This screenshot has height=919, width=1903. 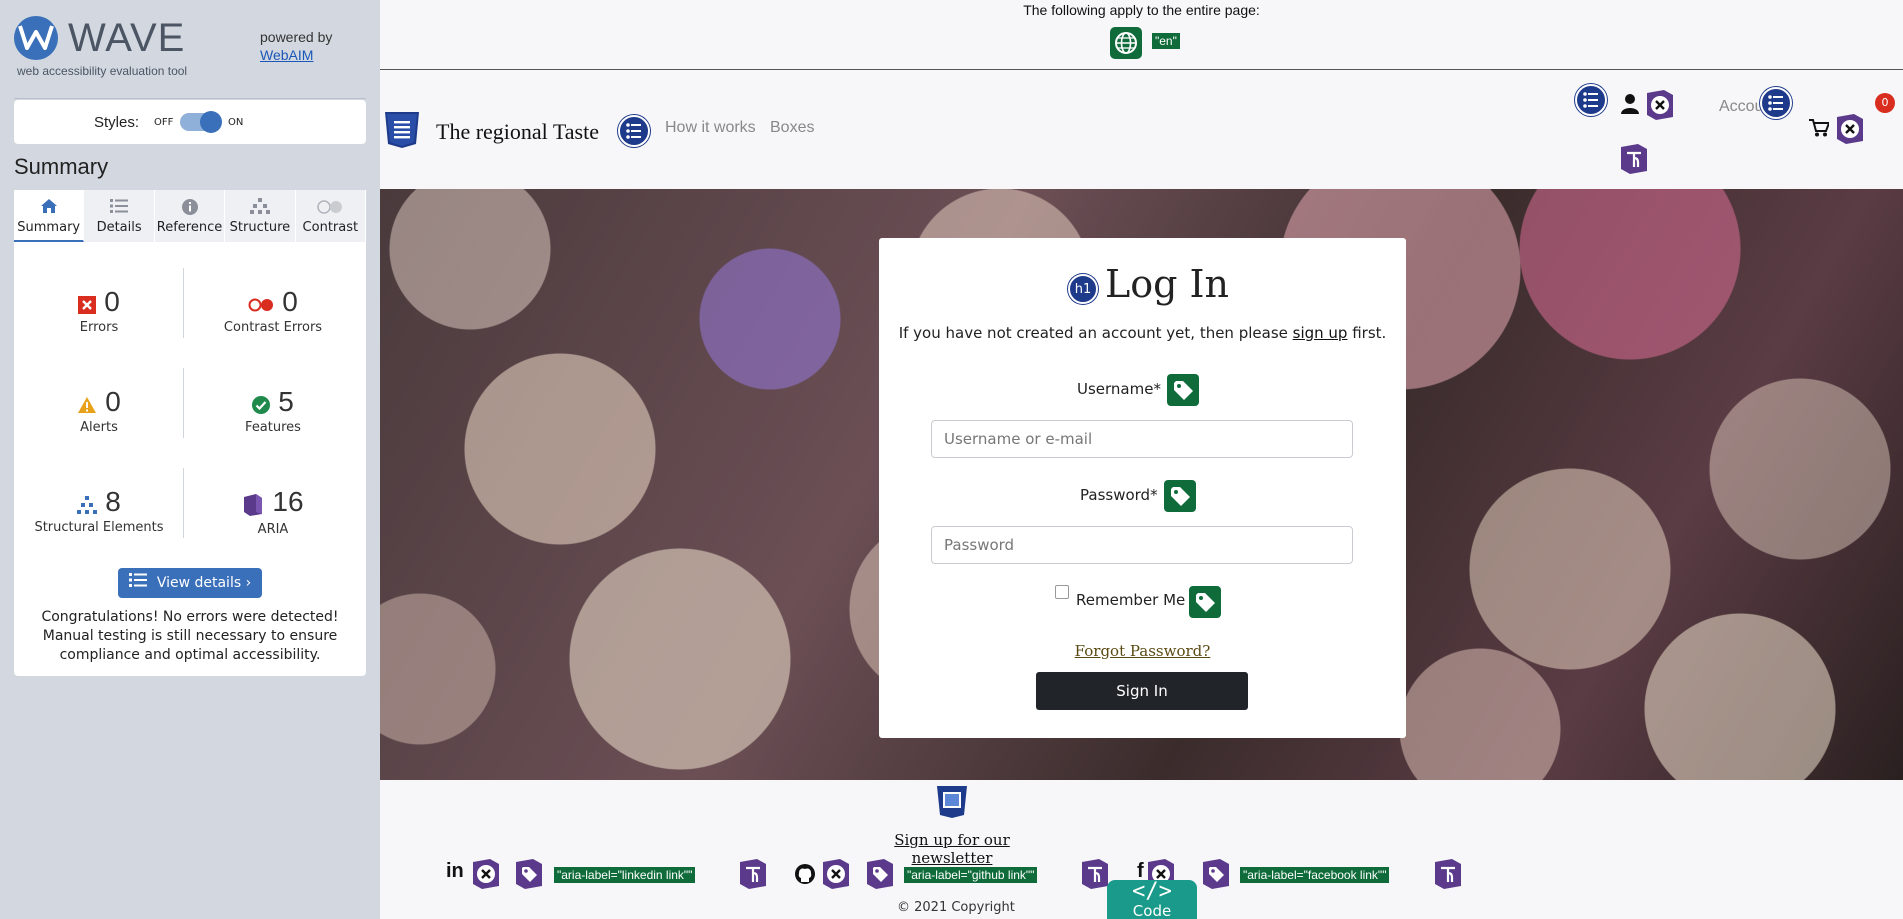 I want to click on code-toggle-button: </> Code, so click(x=1152, y=899).